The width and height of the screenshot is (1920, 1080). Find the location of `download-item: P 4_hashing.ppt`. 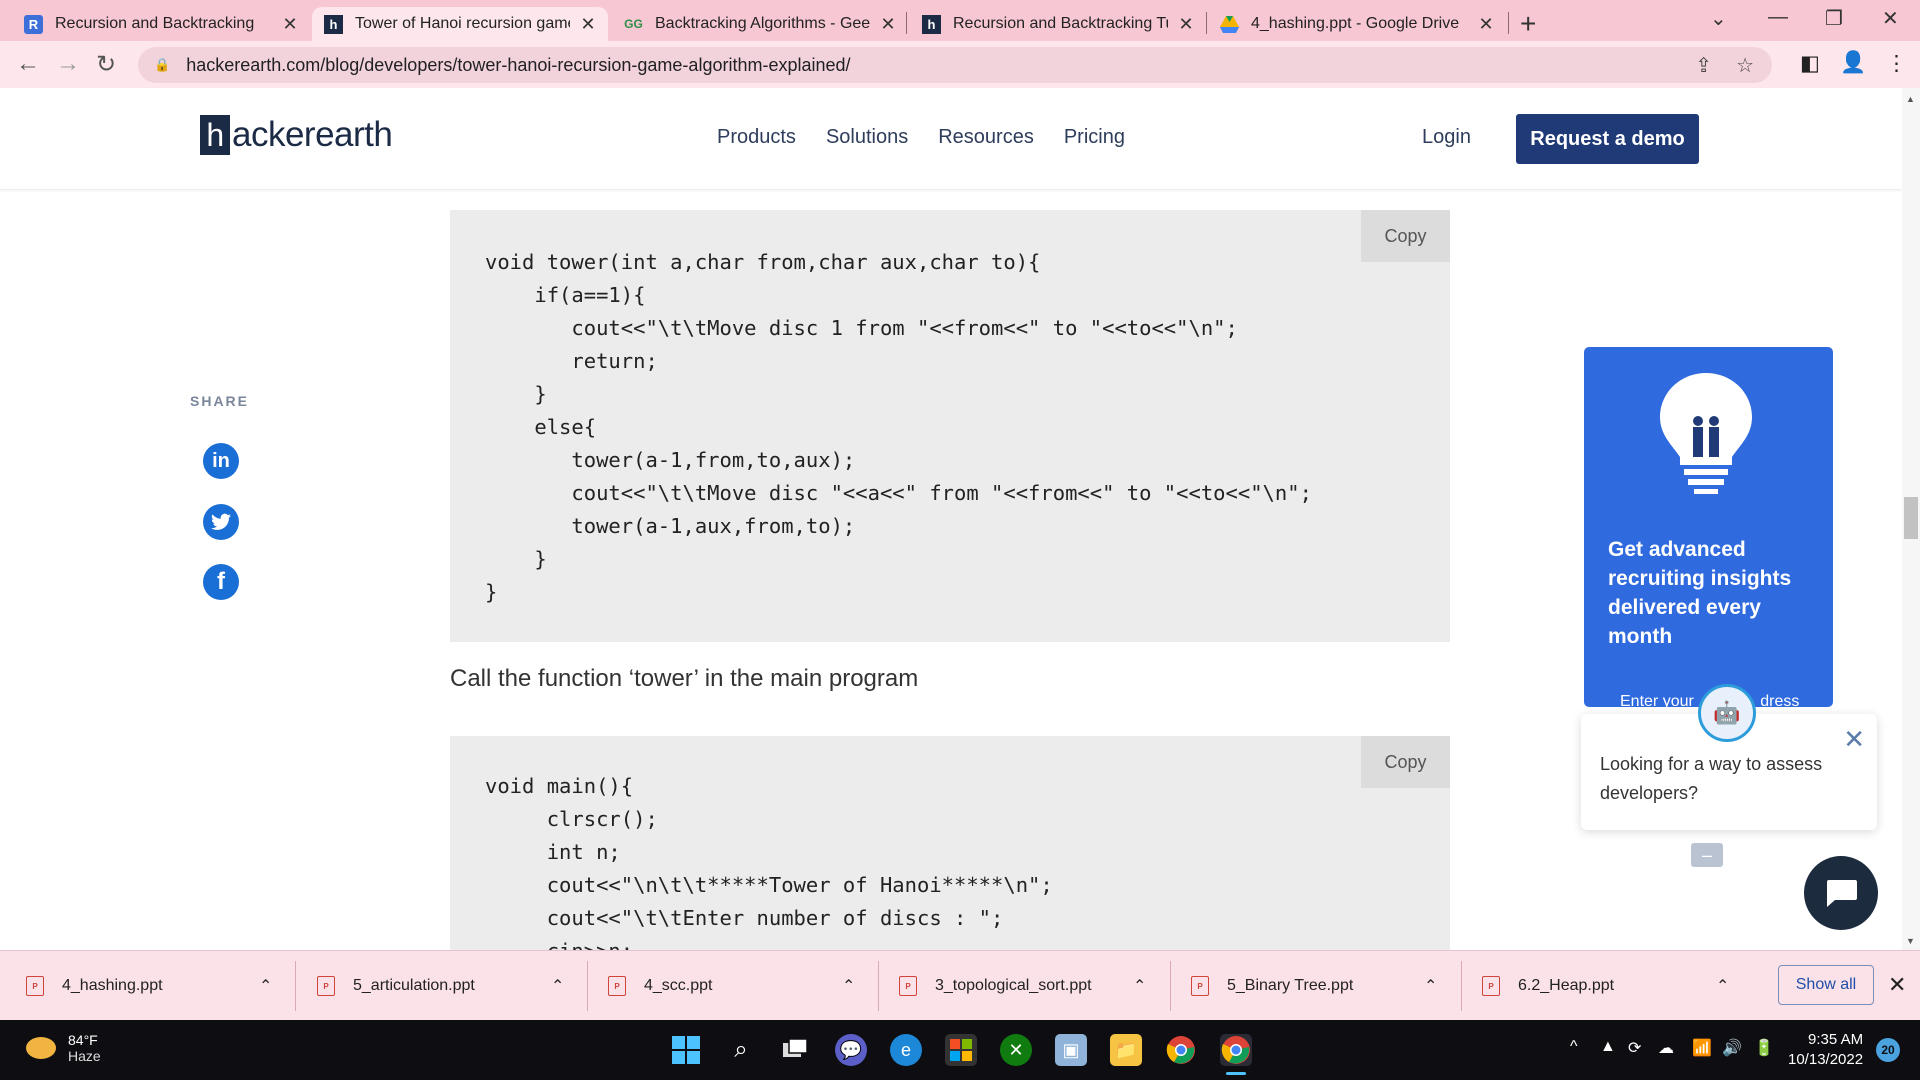

download-item: P 4_hashing.ppt is located at coordinates (94, 986).